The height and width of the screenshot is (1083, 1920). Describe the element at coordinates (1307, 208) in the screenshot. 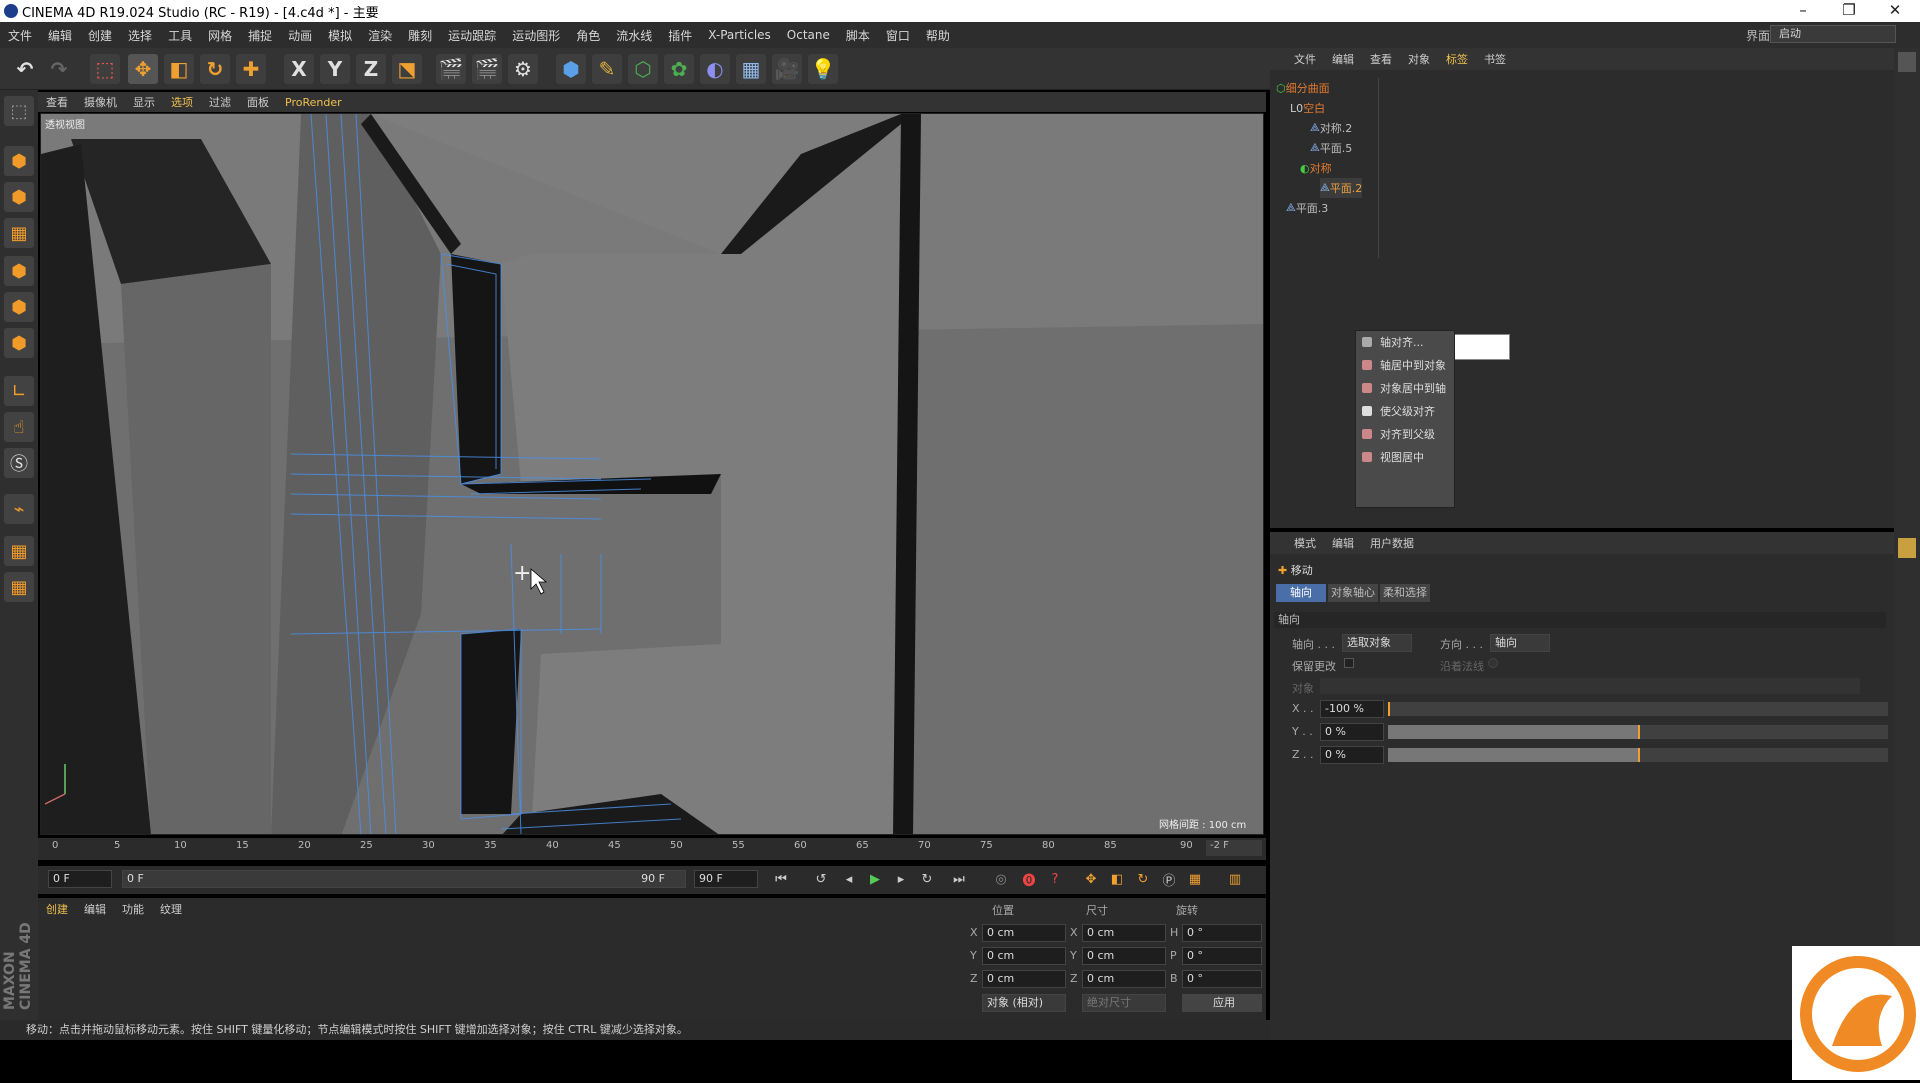

I see `object-row-plane3: ⟁ 平面.3` at that location.